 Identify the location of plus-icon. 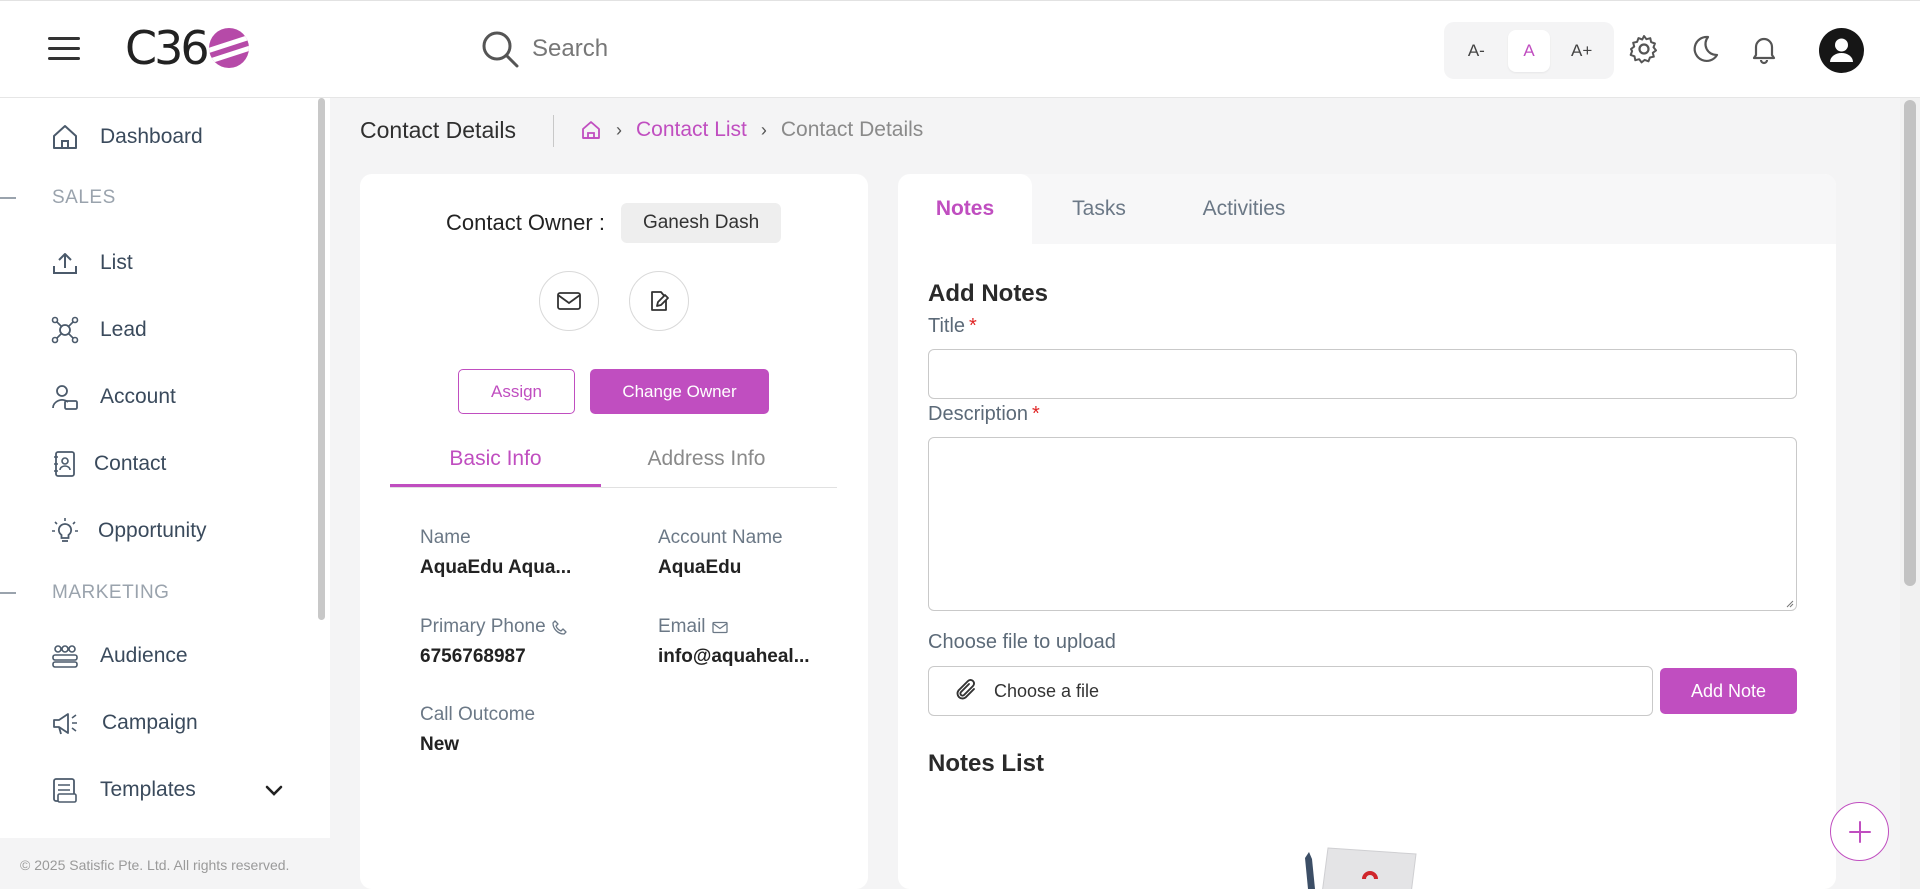
(1859, 831).